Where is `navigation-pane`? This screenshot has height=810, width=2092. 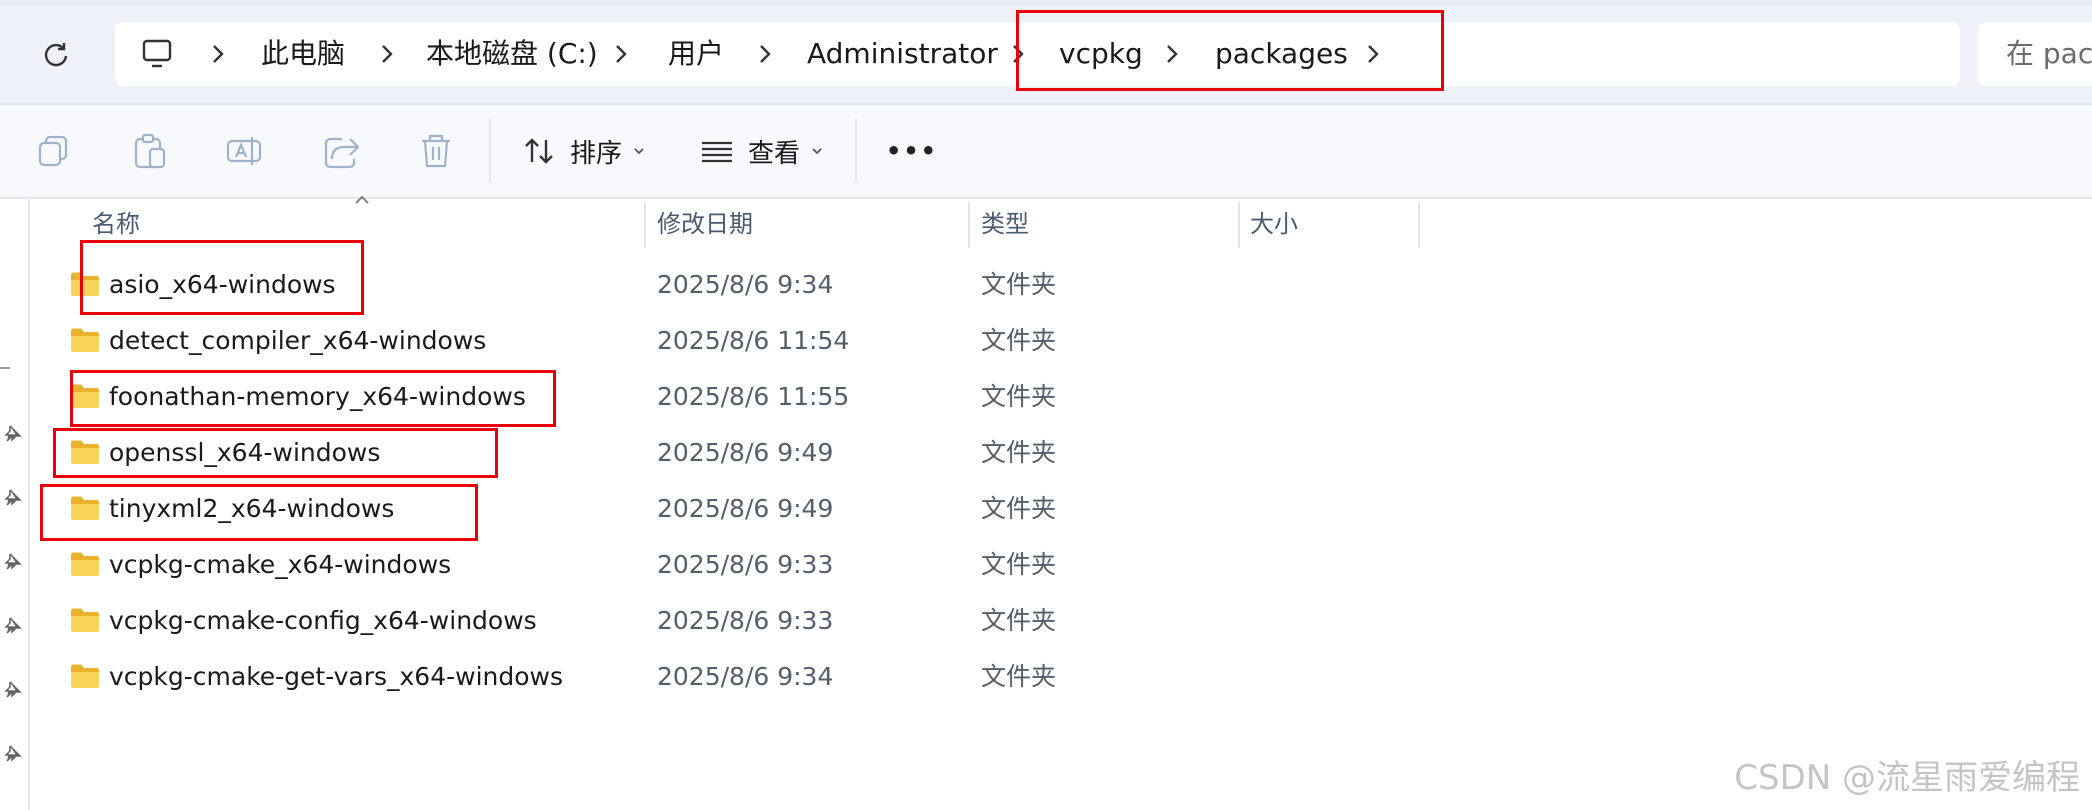
navigation-pane is located at coordinates (15, 504).